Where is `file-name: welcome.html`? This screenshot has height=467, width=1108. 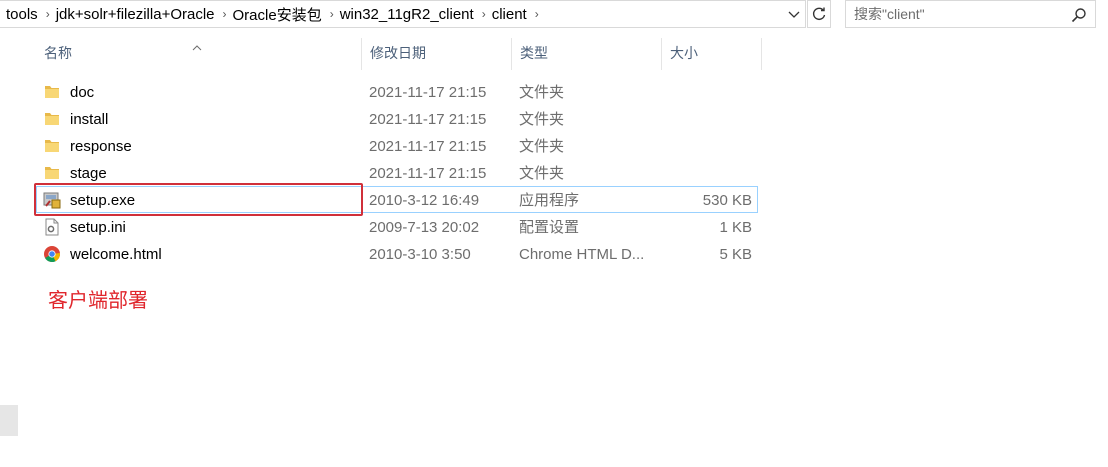
file-name: welcome.html is located at coordinates (116, 254).